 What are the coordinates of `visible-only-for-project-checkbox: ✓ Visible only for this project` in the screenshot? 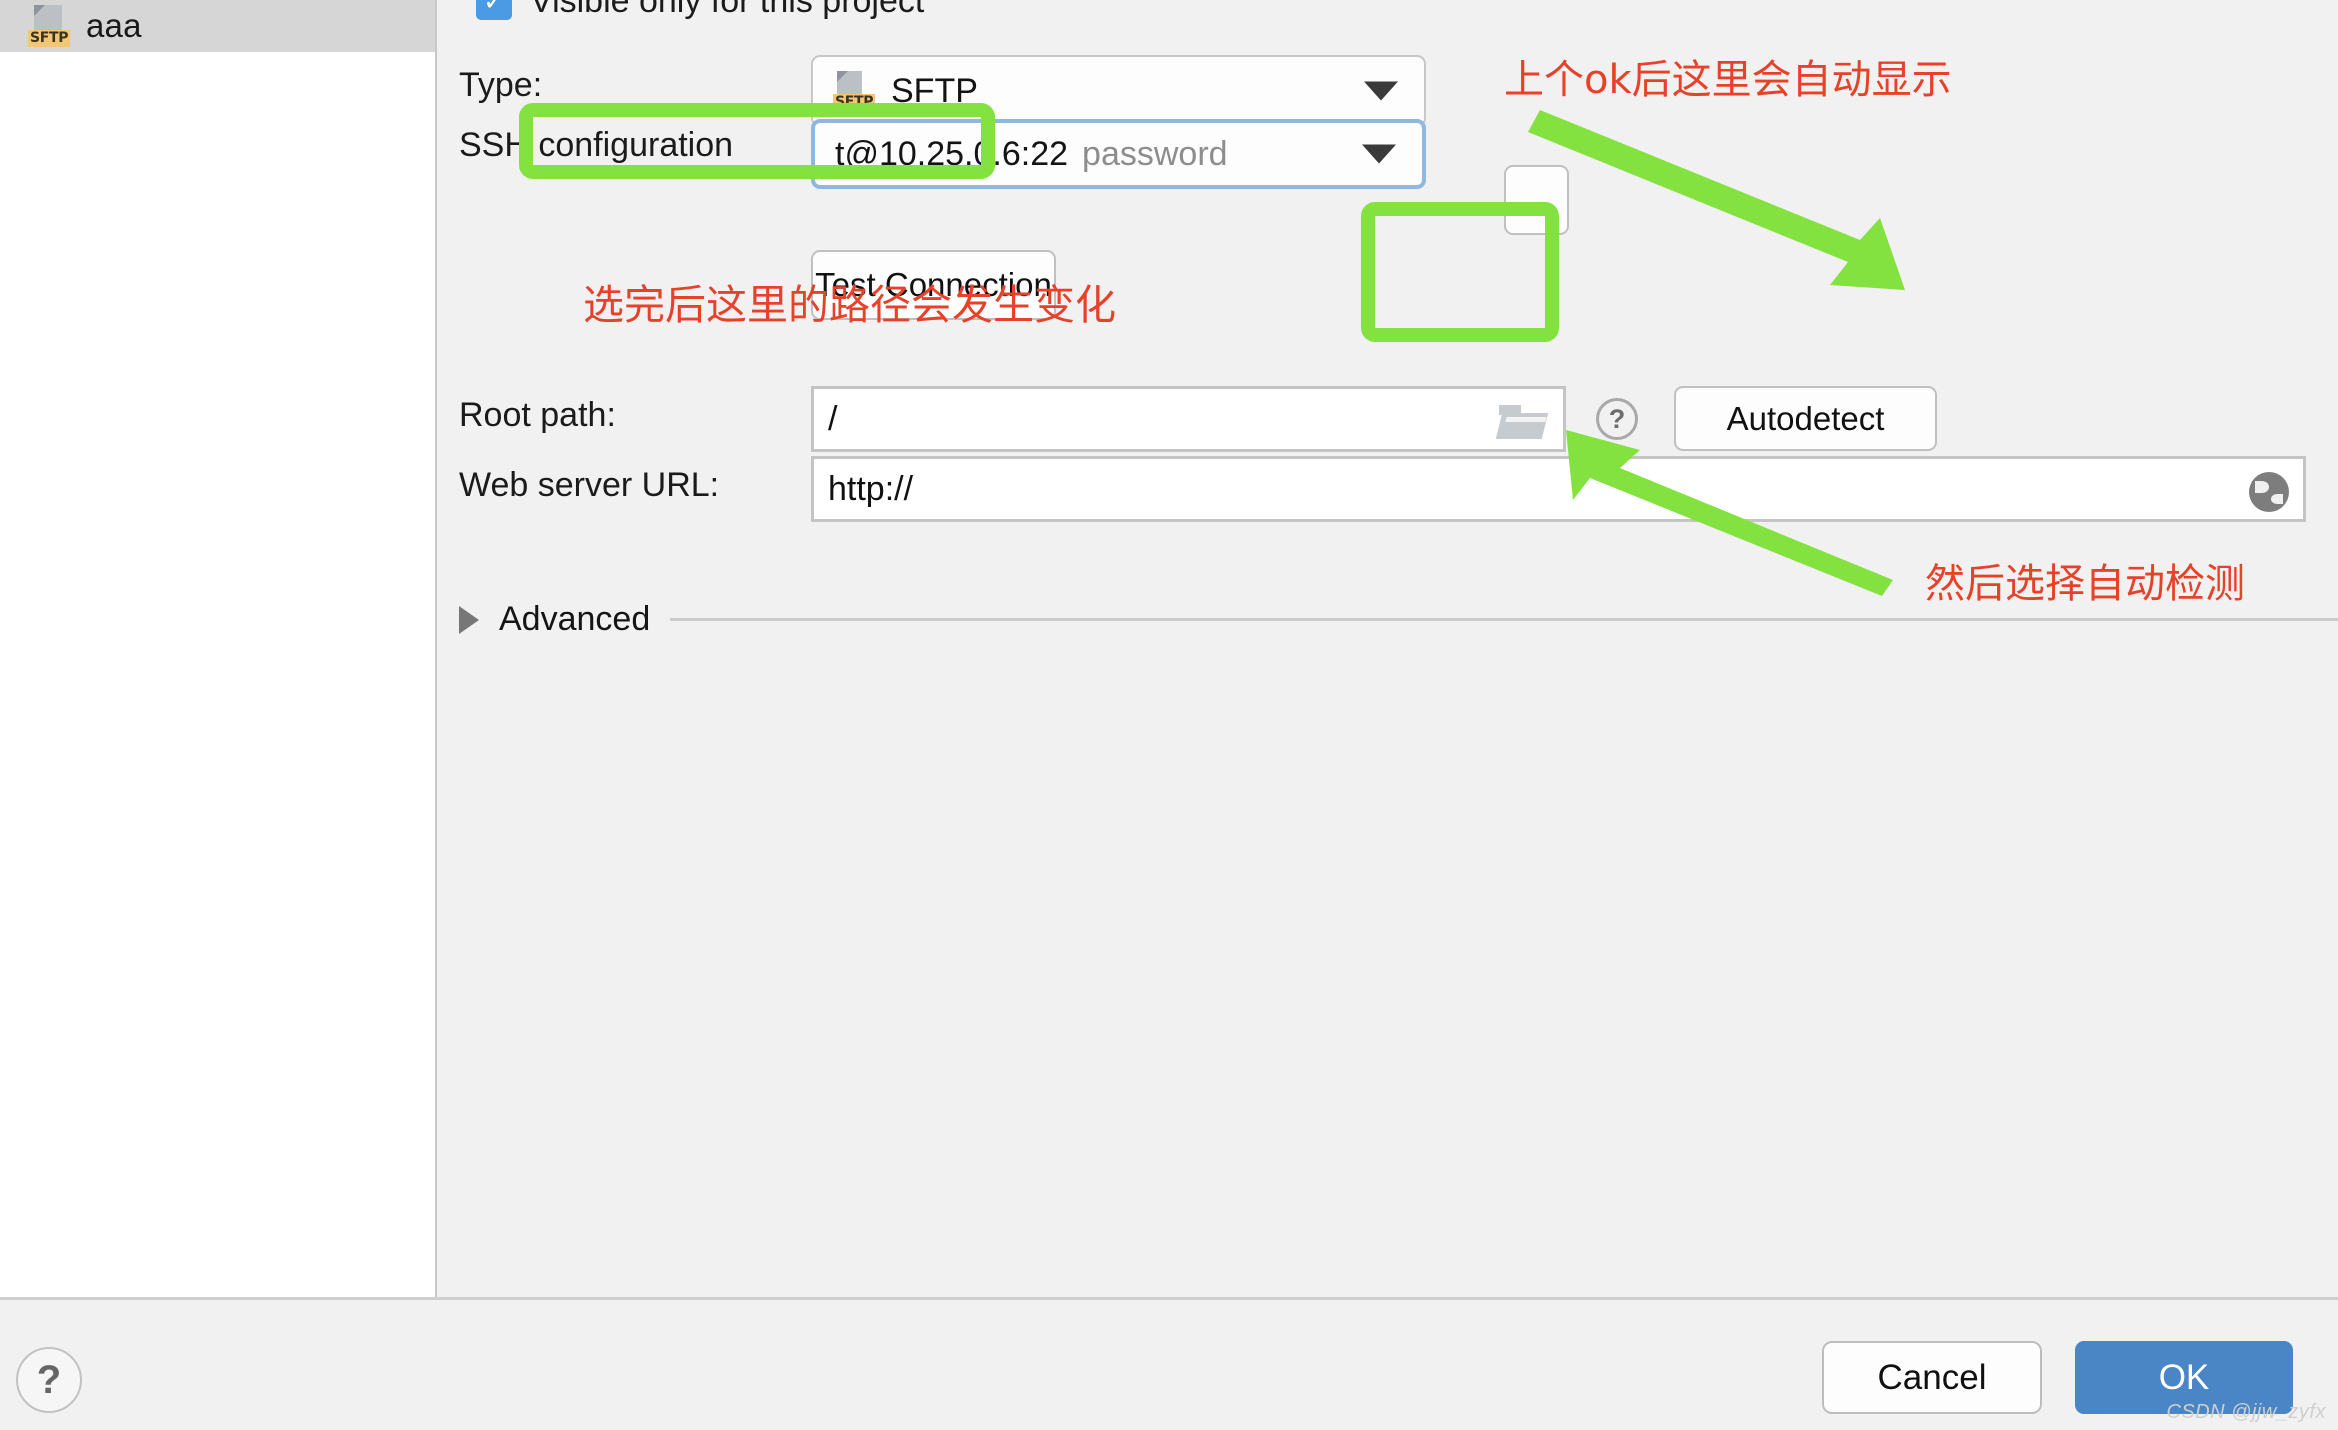 It's located at (700, 10).